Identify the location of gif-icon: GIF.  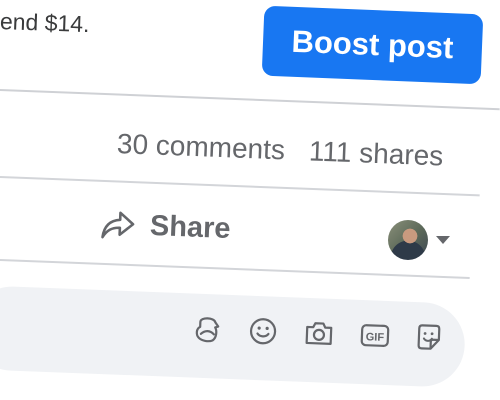
(374, 335).